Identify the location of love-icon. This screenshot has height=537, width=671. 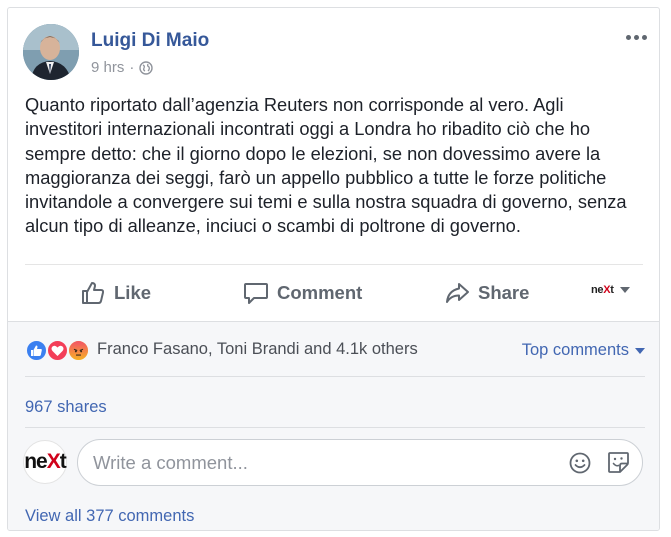
(57, 350).